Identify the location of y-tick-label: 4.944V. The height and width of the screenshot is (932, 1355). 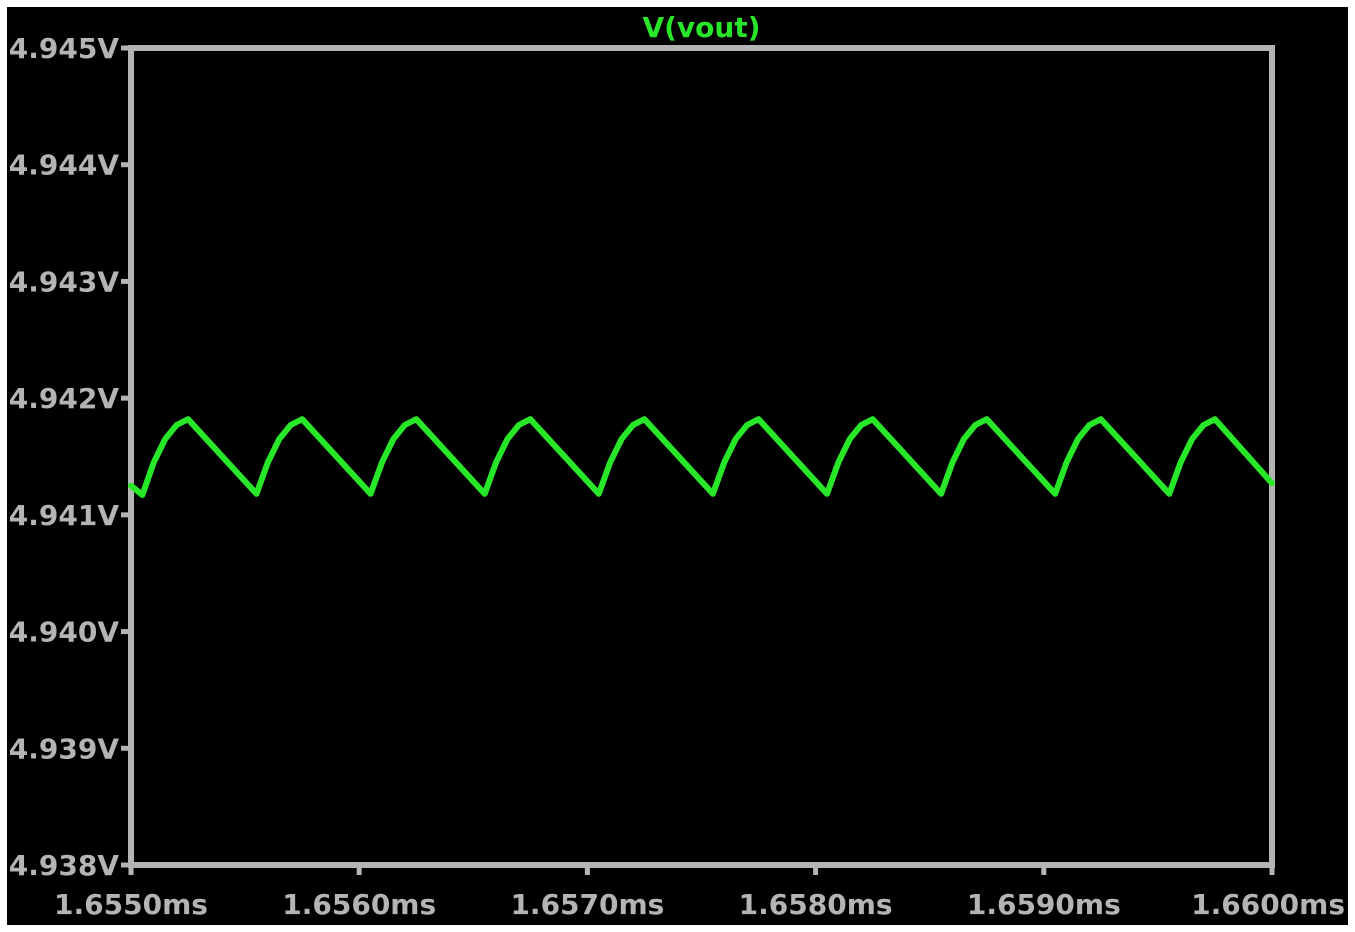
(64, 165).